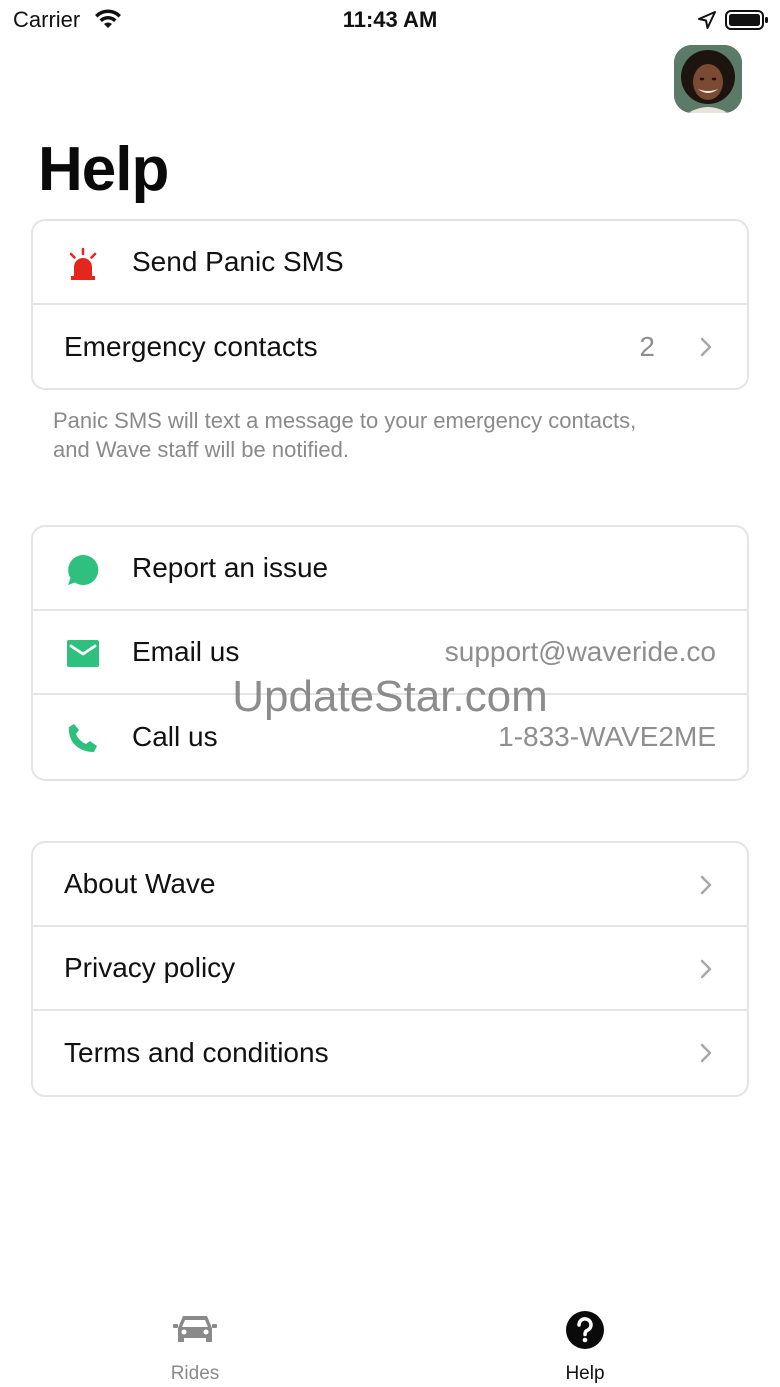 This screenshot has height=1387, width=780. Describe the element at coordinates (195, 1373) in the screenshot. I see `tab-rides-label: Rides` at that location.